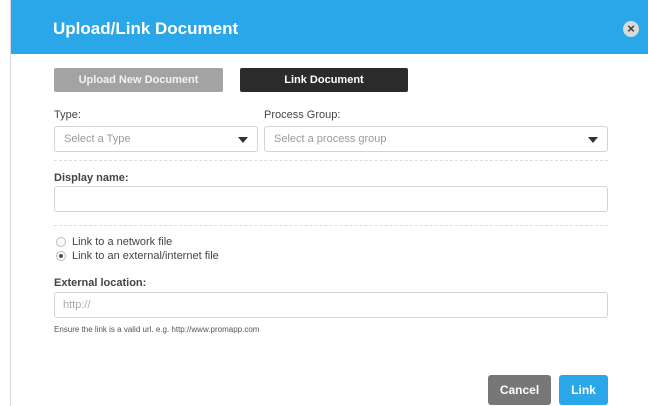 Image resolution: width=648 pixels, height=406 pixels. Describe the element at coordinates (330, 139) in the screenshot. I see `process-group-select-placeholder: Select a process group` at that location.